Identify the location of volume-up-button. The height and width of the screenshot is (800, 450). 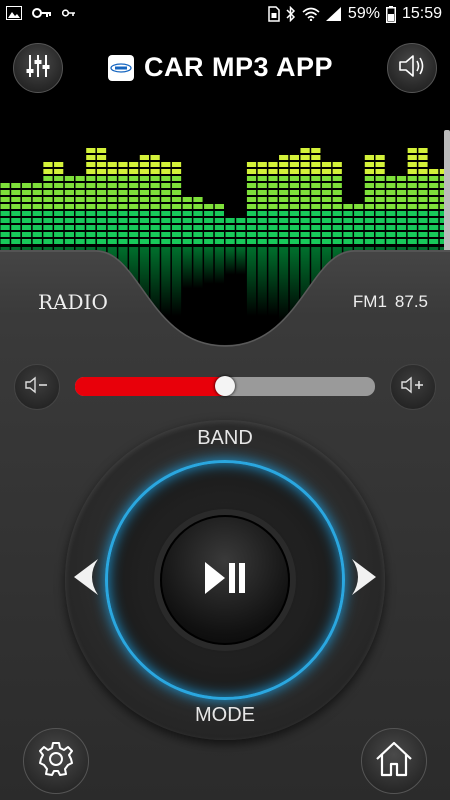
(413, 387).